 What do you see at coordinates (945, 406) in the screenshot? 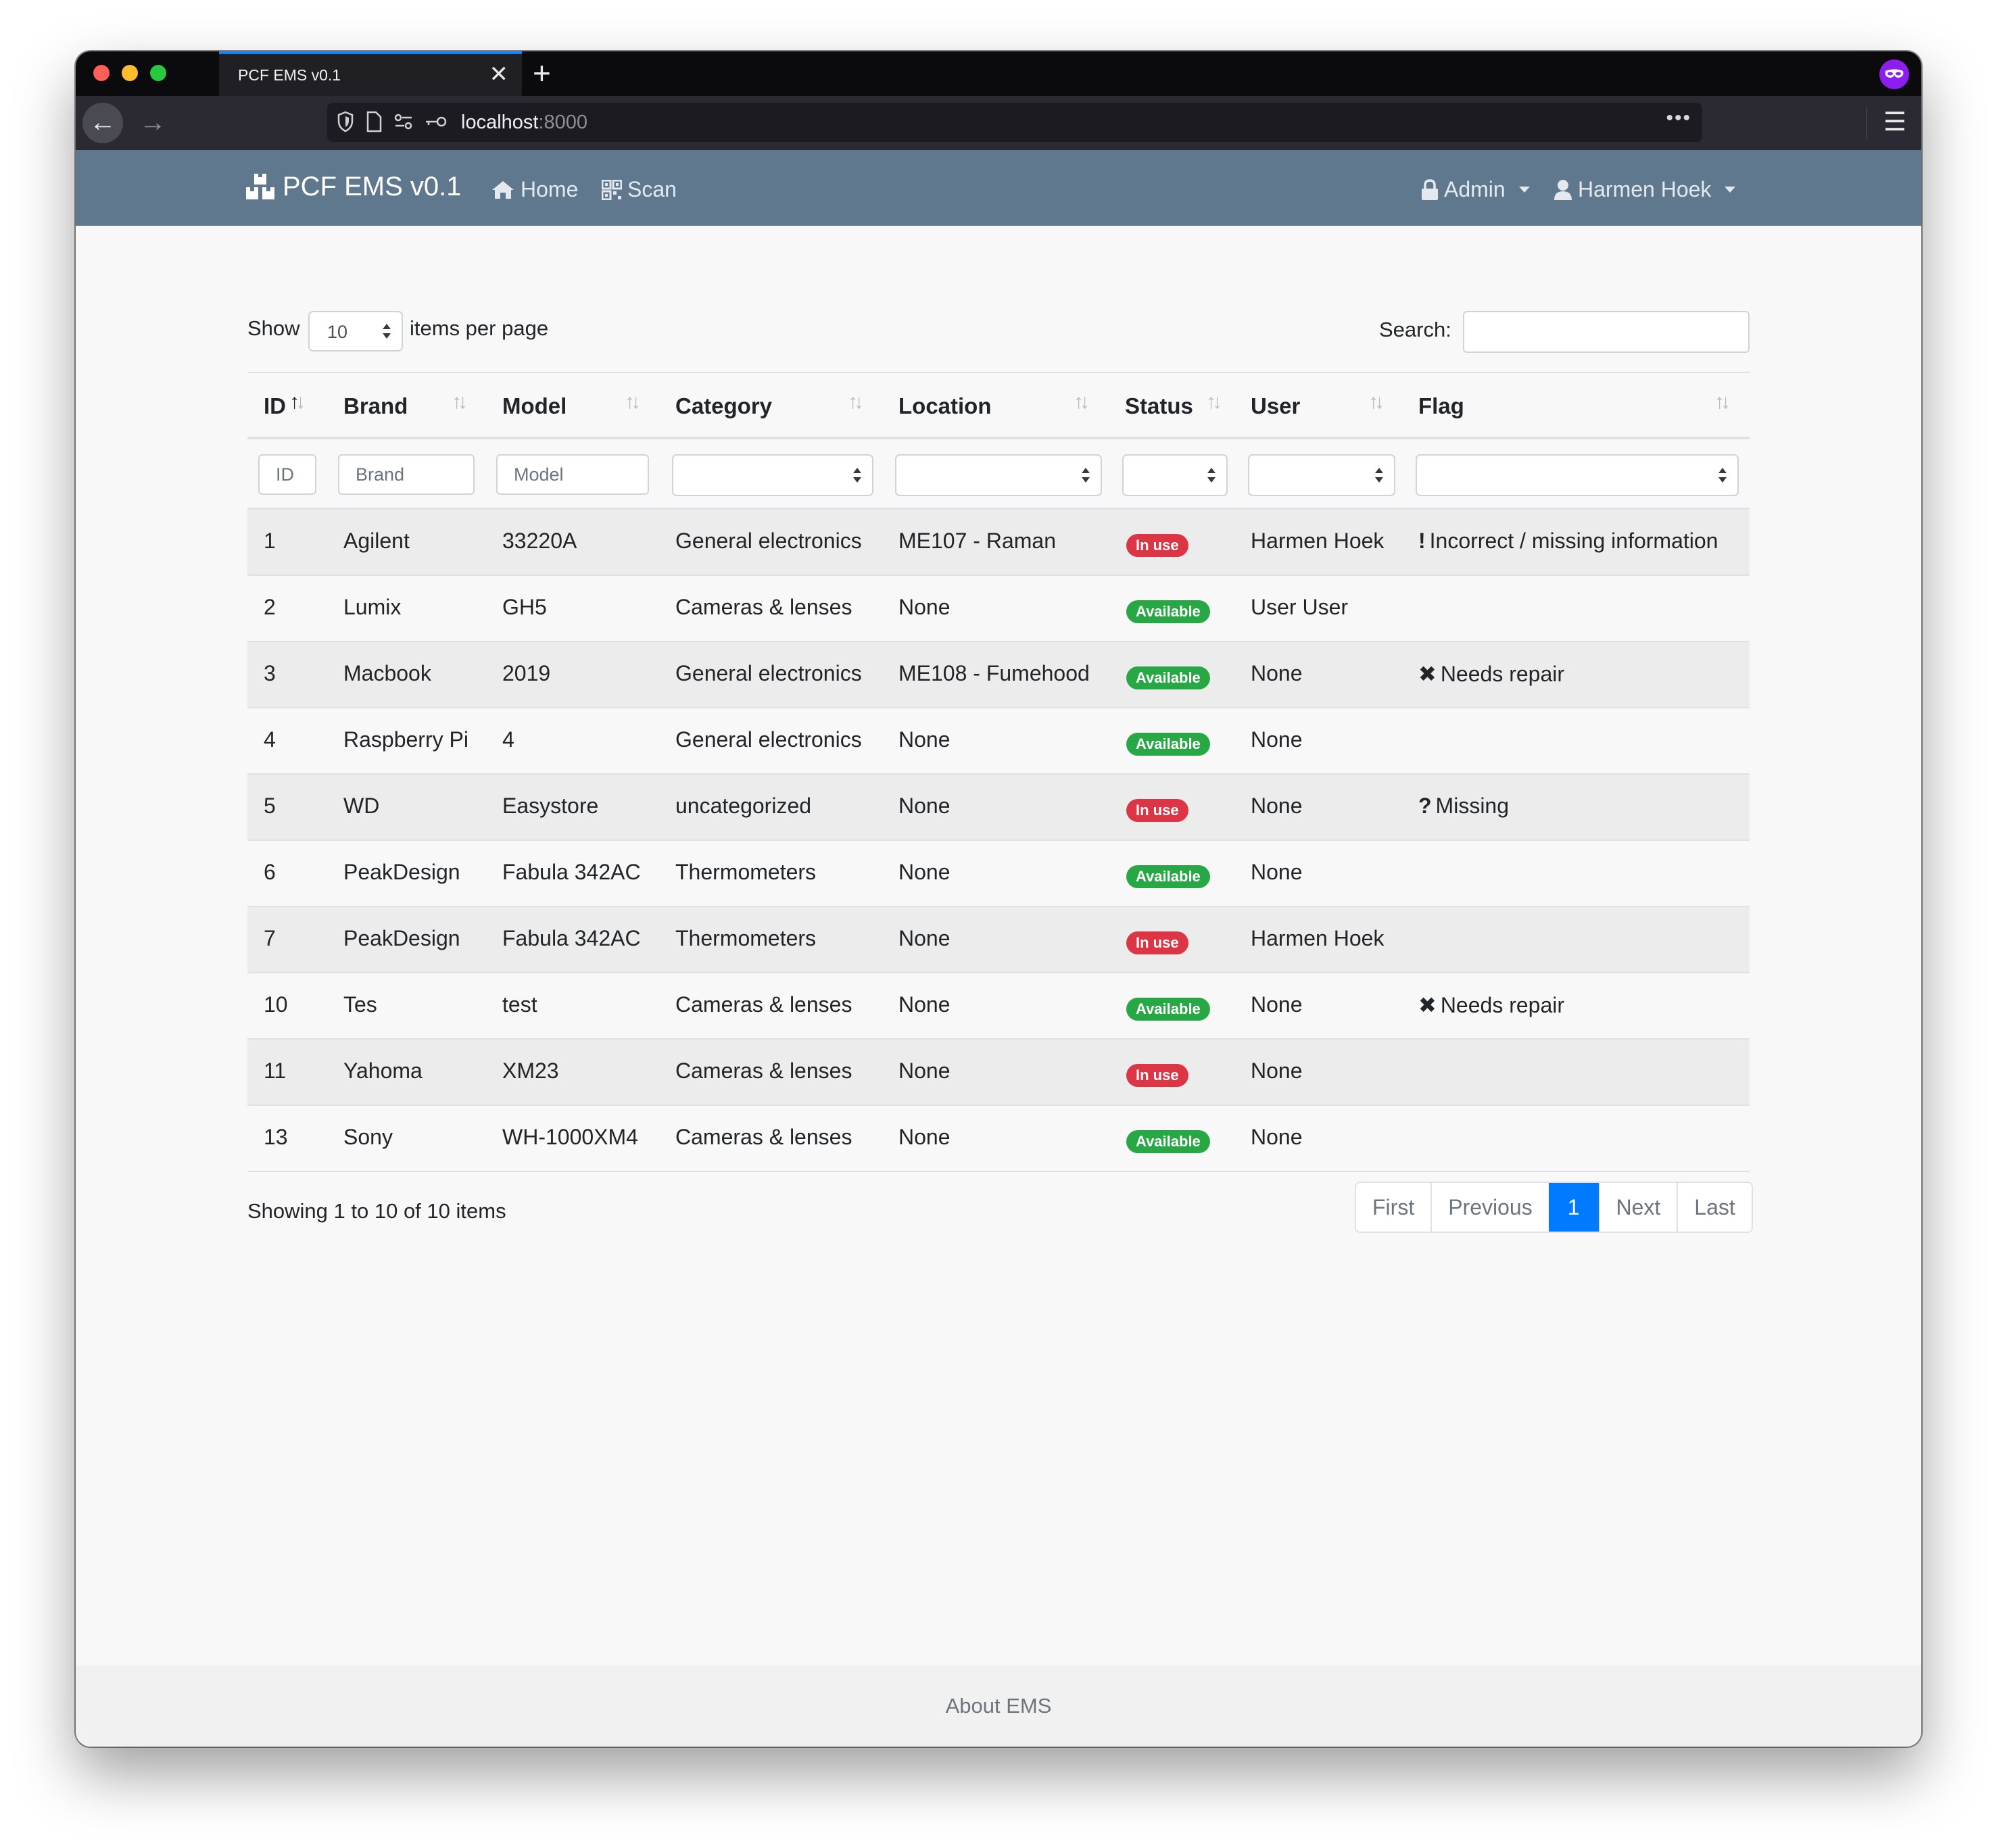
I see `header-location: Location` at bounding box center [945, 406].